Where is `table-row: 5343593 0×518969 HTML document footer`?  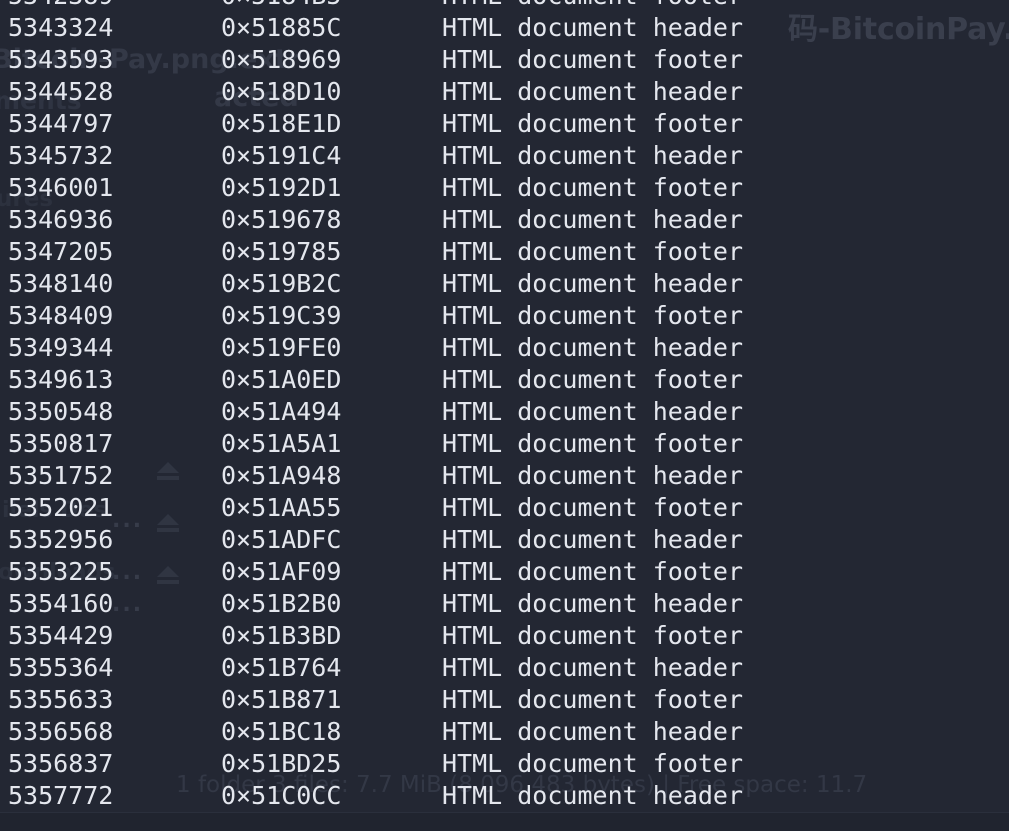
table-row: 5343593 0×518969 HTML document footer is located at coordinates (504, 60).